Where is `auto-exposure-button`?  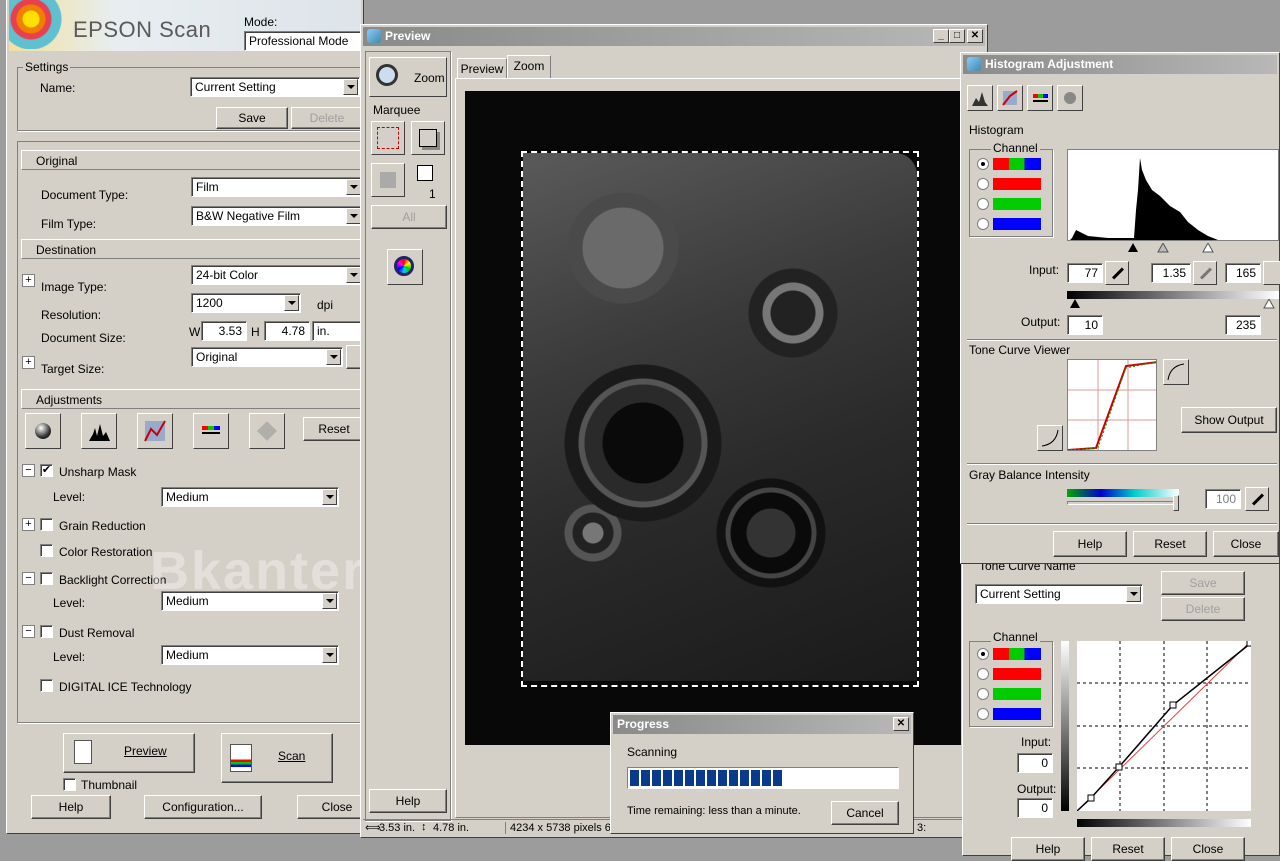 auto-exposure-button is located at coordinates (43, 431).